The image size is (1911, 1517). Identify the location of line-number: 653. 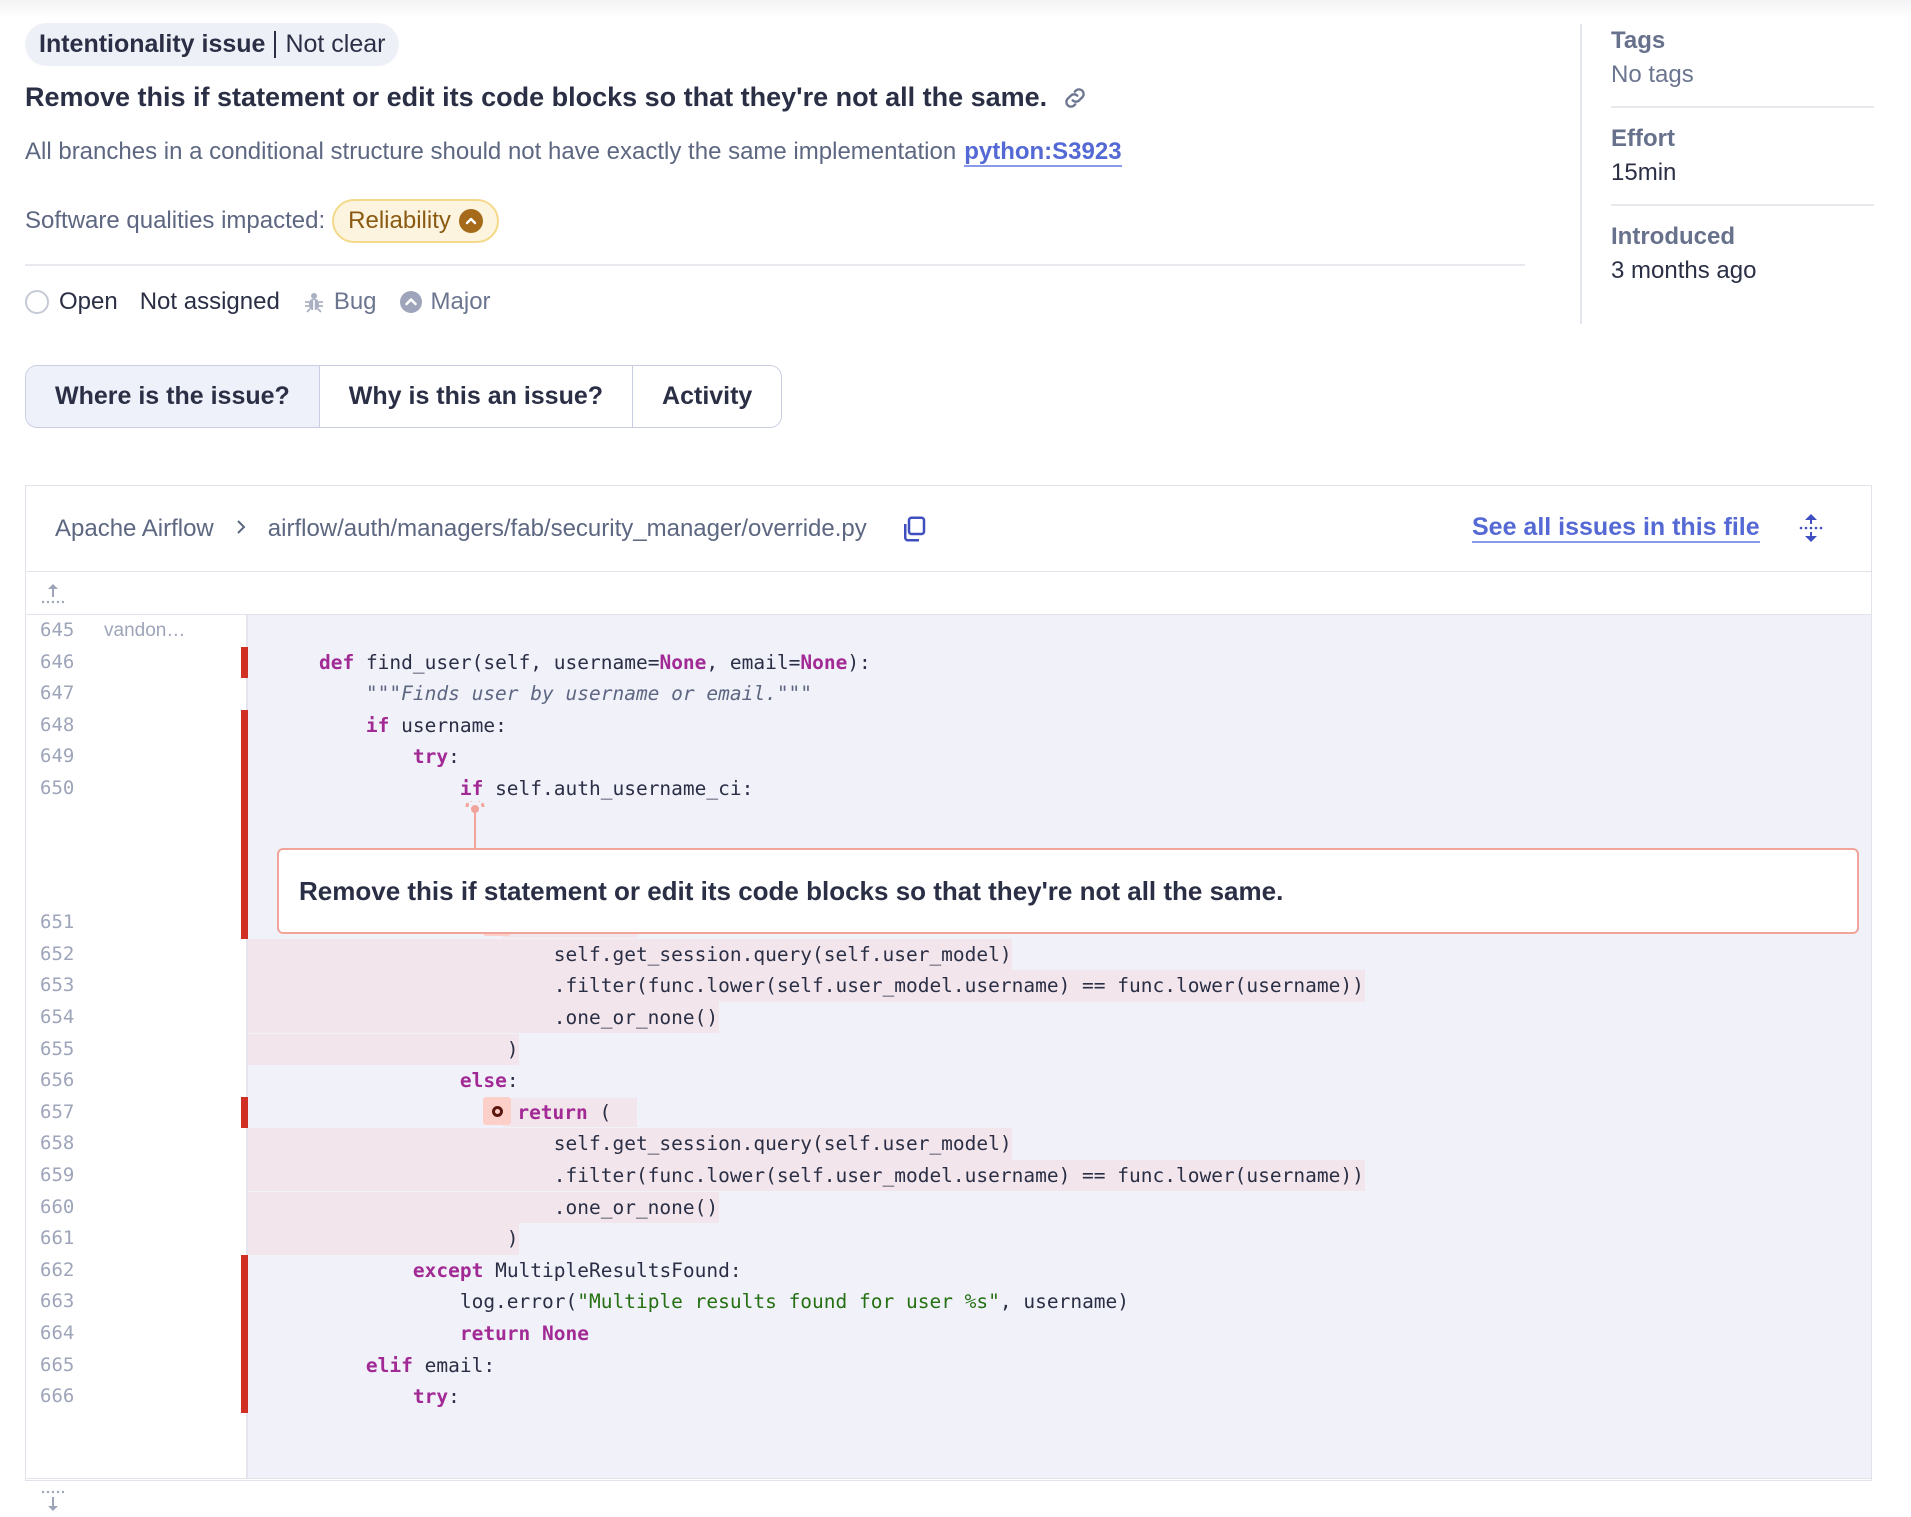
(57, 986).